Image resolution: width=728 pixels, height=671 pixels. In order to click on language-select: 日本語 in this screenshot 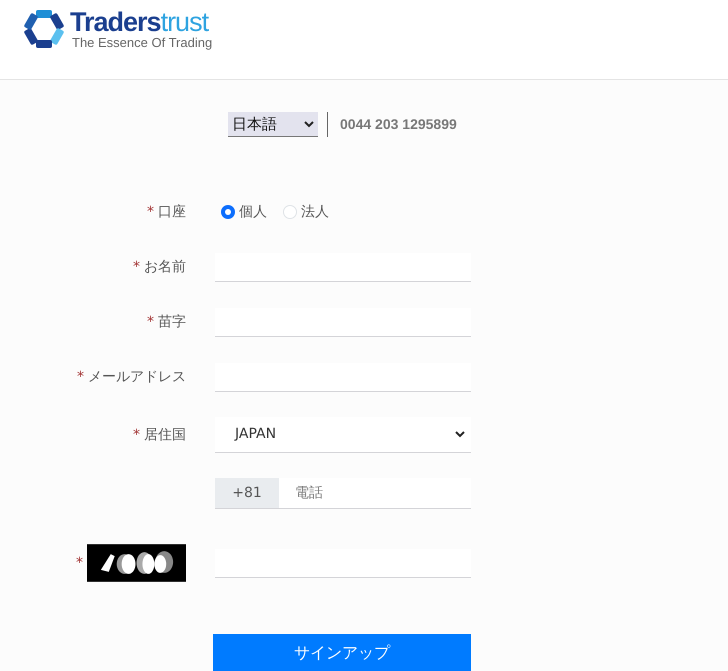, I will do `click(273, 124)`.